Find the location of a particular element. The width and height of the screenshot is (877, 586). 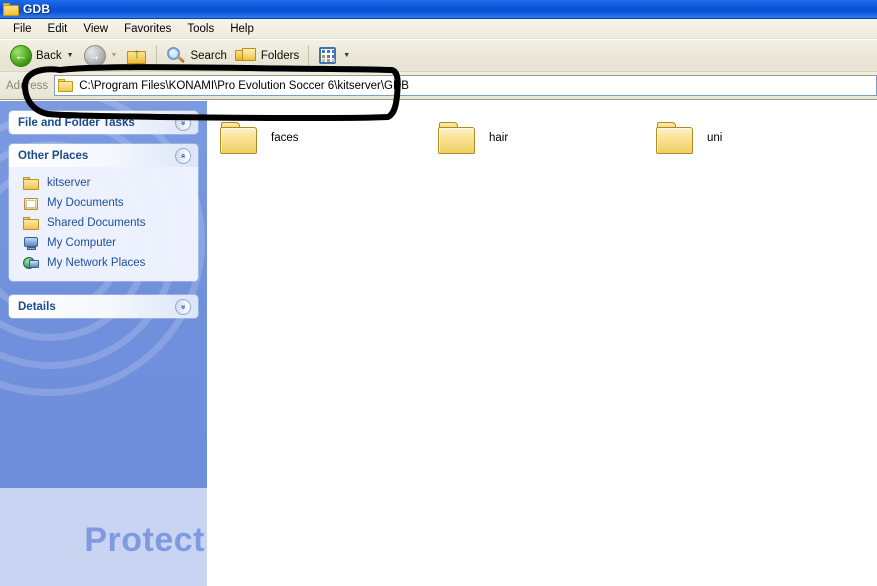

sidebar-item-label: My Network Places is located at coordinates (96, 263).